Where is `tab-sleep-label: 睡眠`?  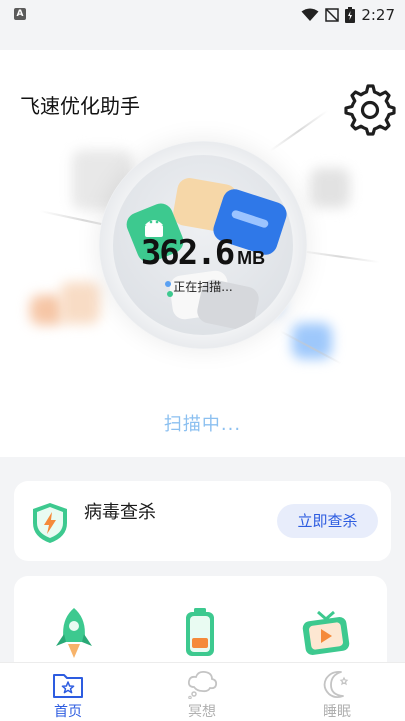 tab-sleep-label: 睡眠 is located at coordinates (337, 712).